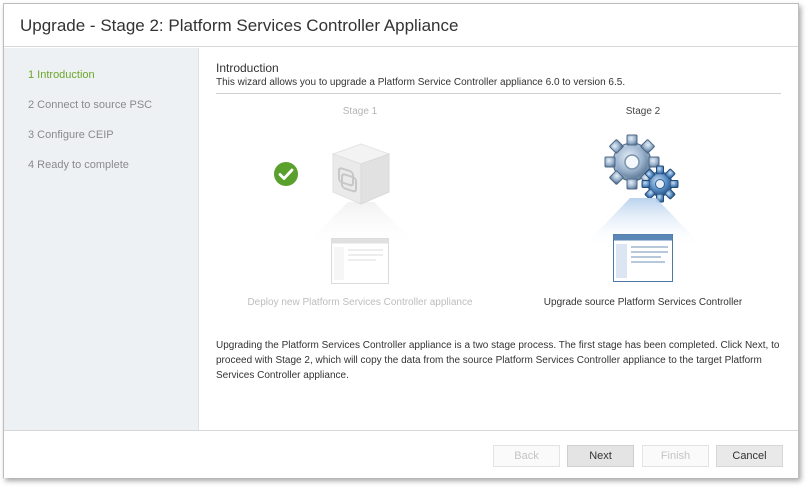  Describe the element at coordinates (498, 93) in the screenshot. I see `divider` at that location.